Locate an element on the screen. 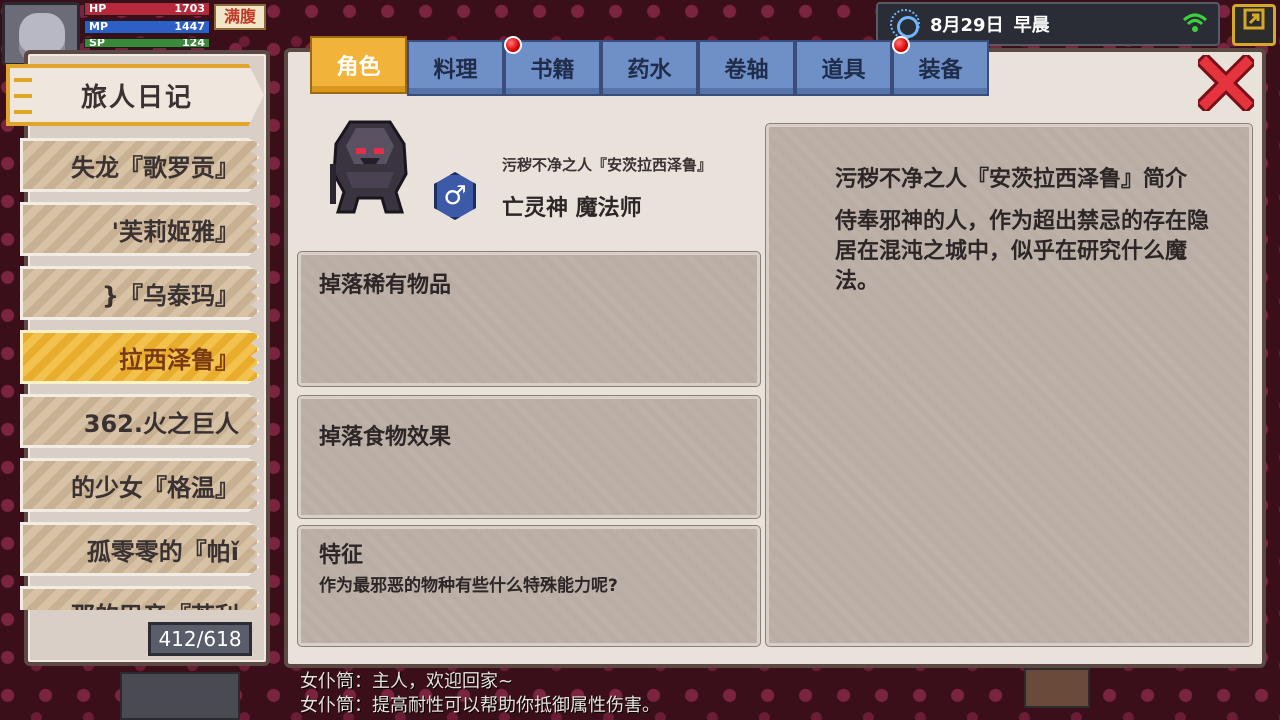  monster-class: 亡灵神 魔法师 is located at coordinates (572, 208).